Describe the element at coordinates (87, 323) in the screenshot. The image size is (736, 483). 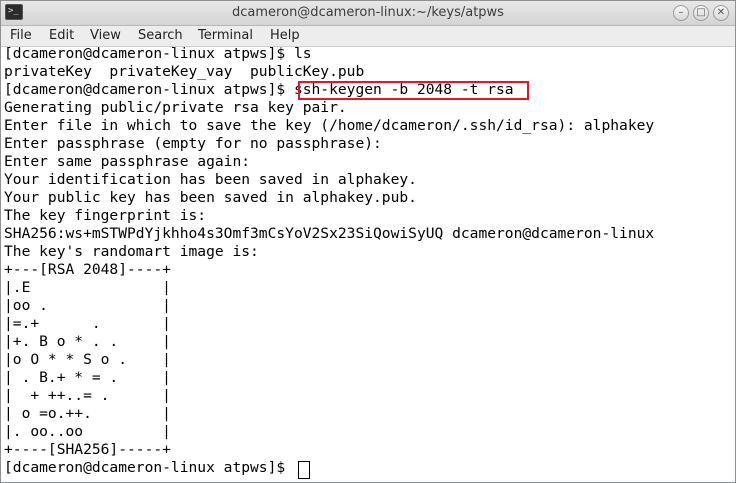
I see `randomart-line: |=.+ . |` at that location.